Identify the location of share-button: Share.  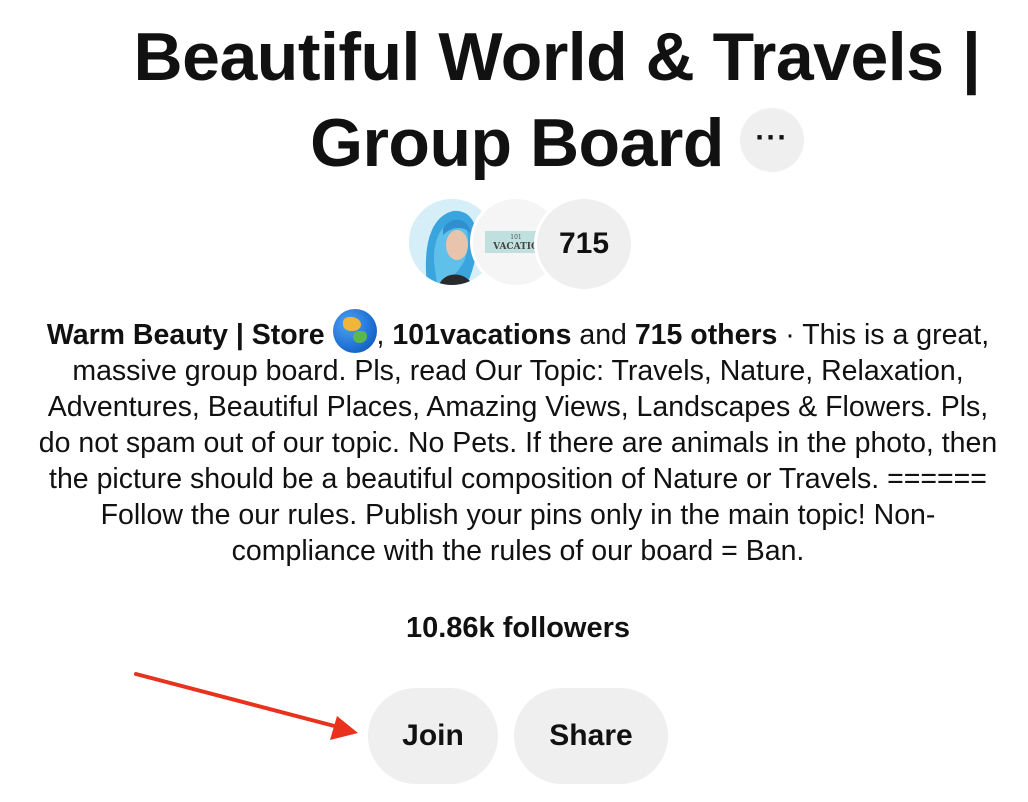
(591, 736).